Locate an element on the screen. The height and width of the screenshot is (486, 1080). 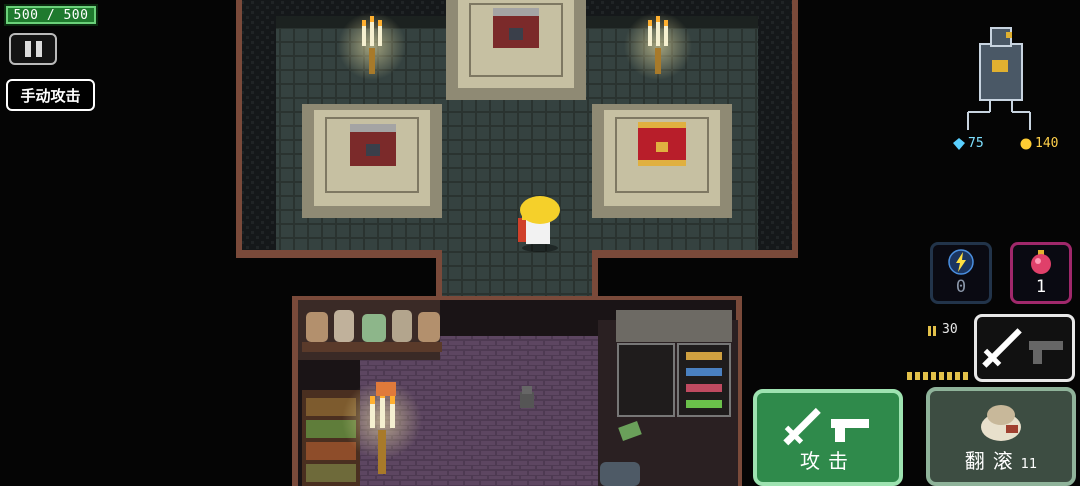
manual-attack-button: 手动攻击 is located at coordinates (50, 95).